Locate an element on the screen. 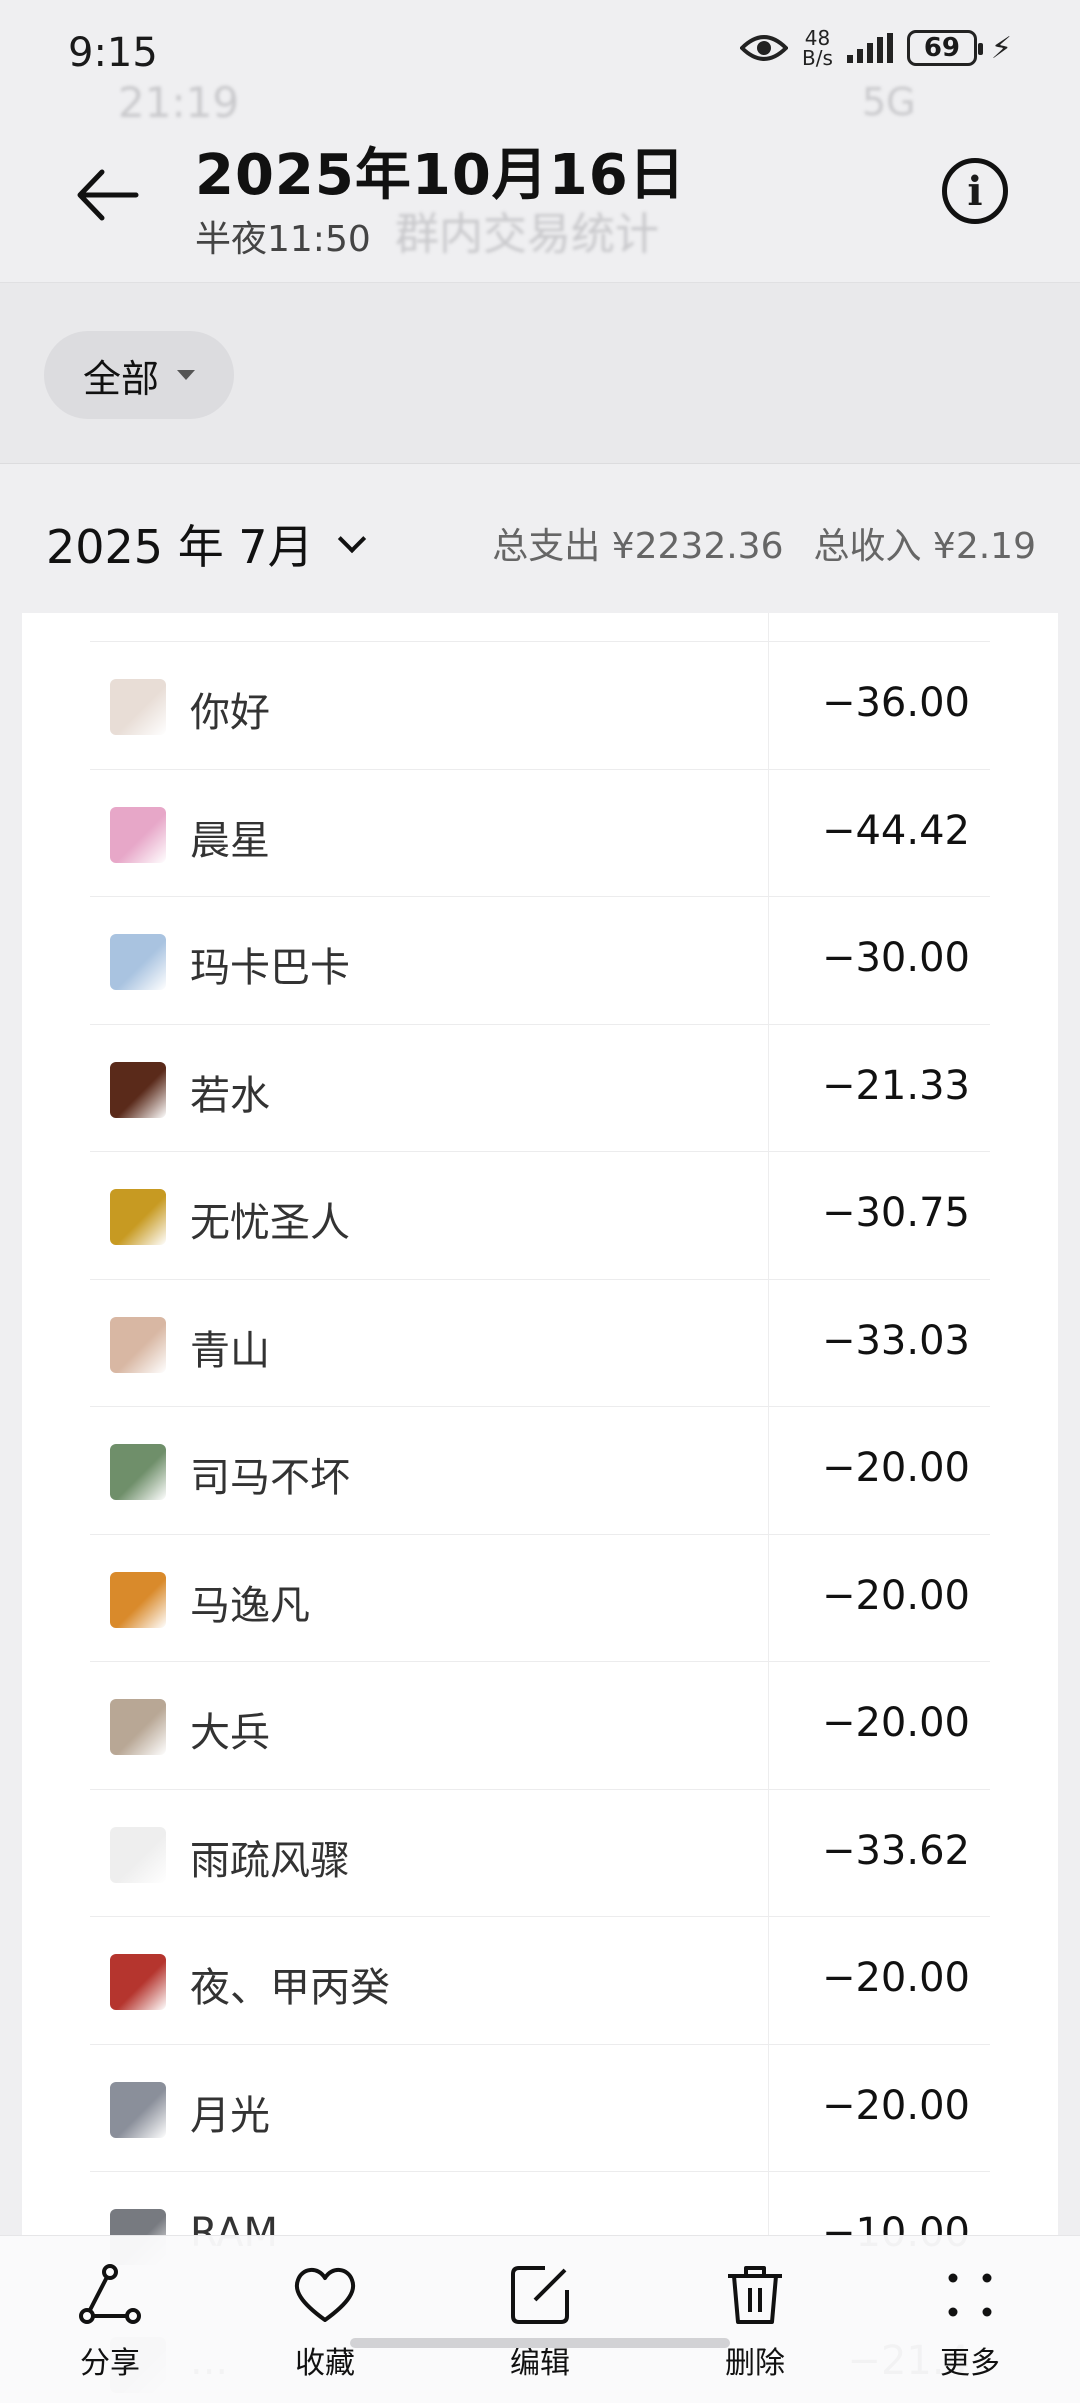 This screenshot has width=1080, height=2403. list-item: 玛卡巴卡 −30.00 is located at coordinates (540, 959).